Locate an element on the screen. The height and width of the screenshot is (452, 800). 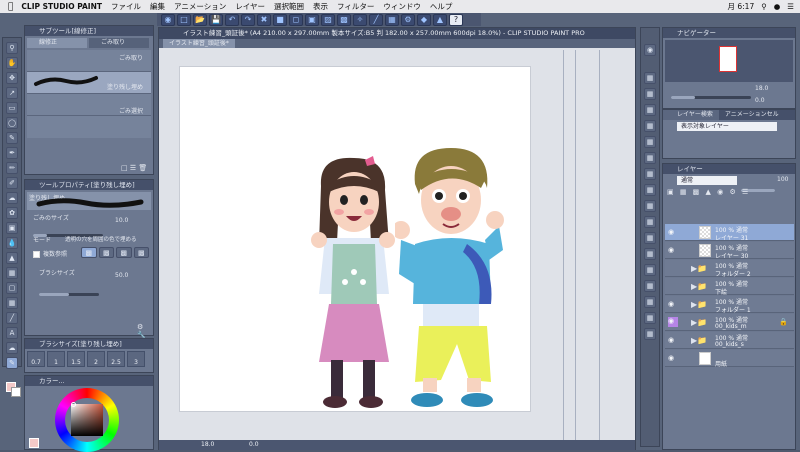
main-color-chip is located at coordinates (34, 443).